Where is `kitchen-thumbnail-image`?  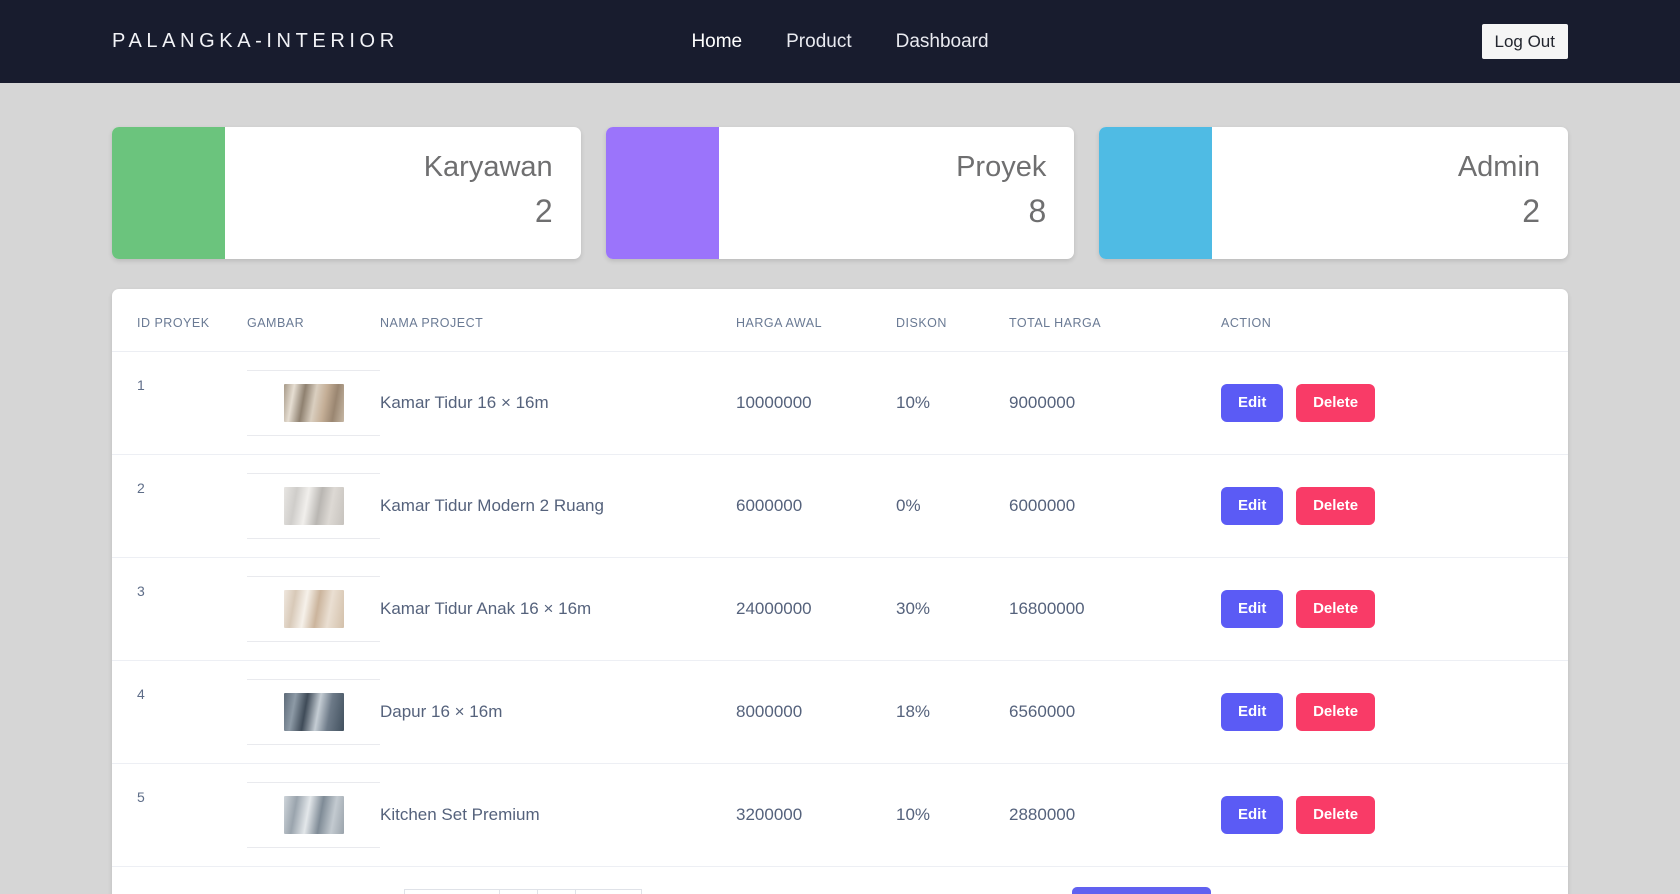 kitchen-thumbnail-image is located at coordinates (313, 712).